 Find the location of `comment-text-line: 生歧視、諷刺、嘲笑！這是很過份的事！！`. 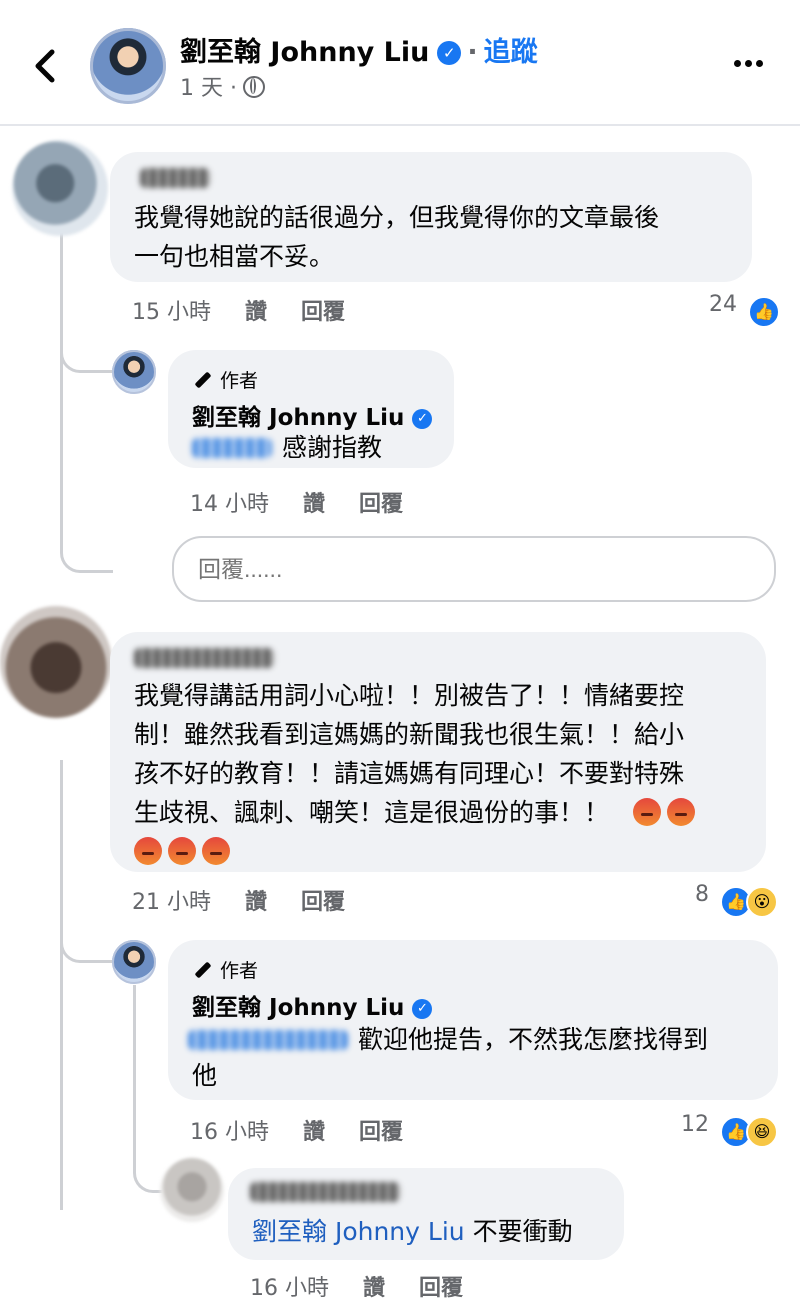

comment-text-line: 生歧視、諷刺、嘲笑！這是很過份的事！！ is located at coordinates (417, 812).